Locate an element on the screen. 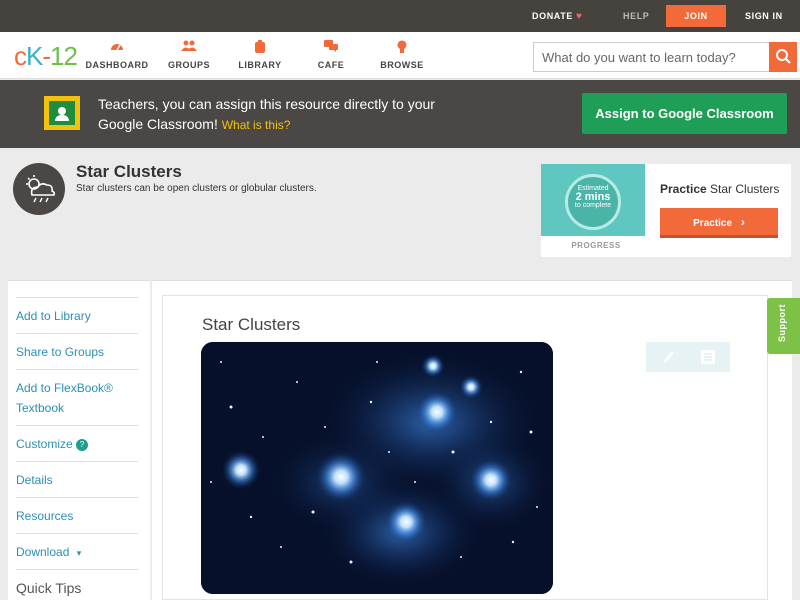  join-button: JOIN is located at coordinates (696, 16).